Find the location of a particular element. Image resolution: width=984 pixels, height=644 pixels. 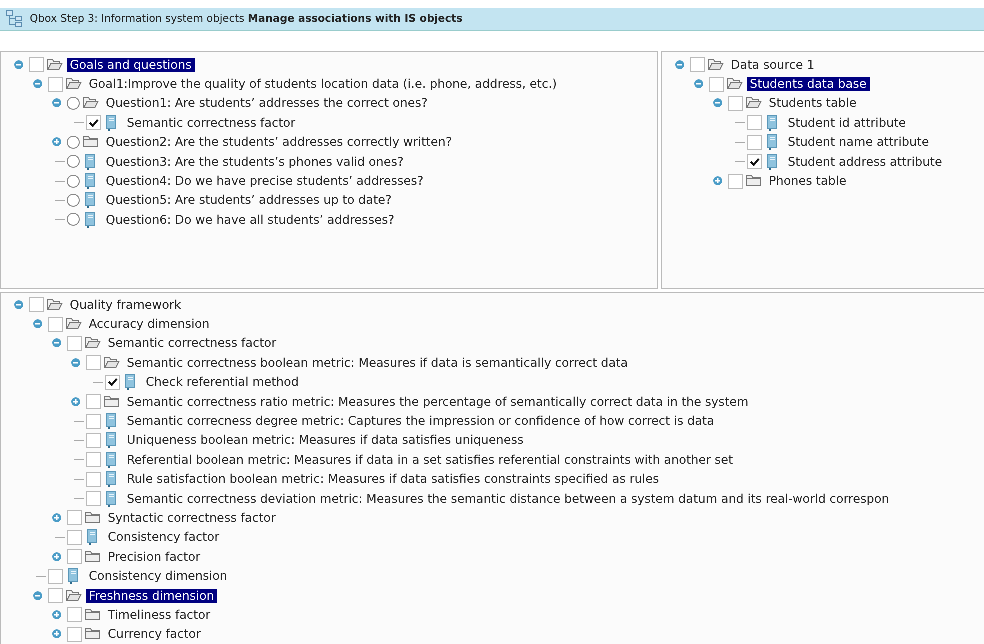

tree-item: Student name attribute is located at coordinates (858, 142).